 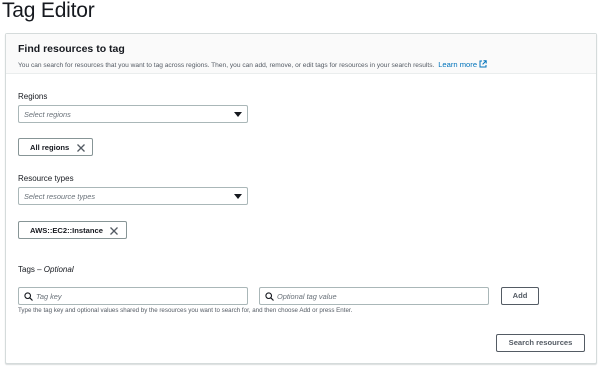 I want to click on tag-key-placeholder: Tag key, so click(x=49, y=296).